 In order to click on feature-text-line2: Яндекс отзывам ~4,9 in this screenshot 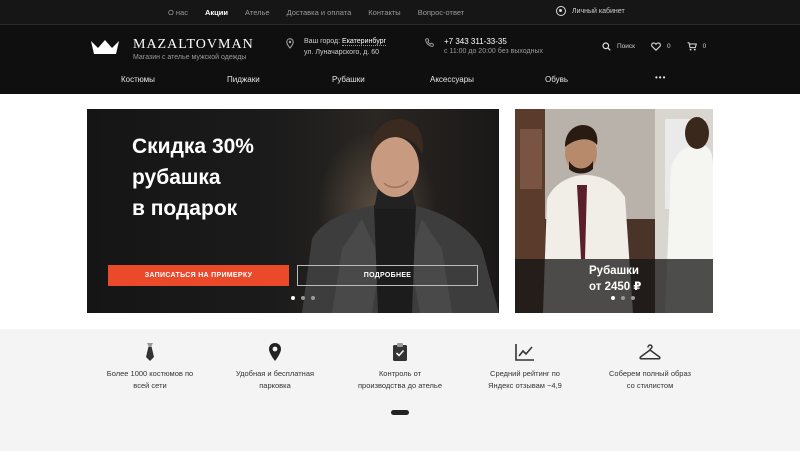, I will do `click(525, 385)`.